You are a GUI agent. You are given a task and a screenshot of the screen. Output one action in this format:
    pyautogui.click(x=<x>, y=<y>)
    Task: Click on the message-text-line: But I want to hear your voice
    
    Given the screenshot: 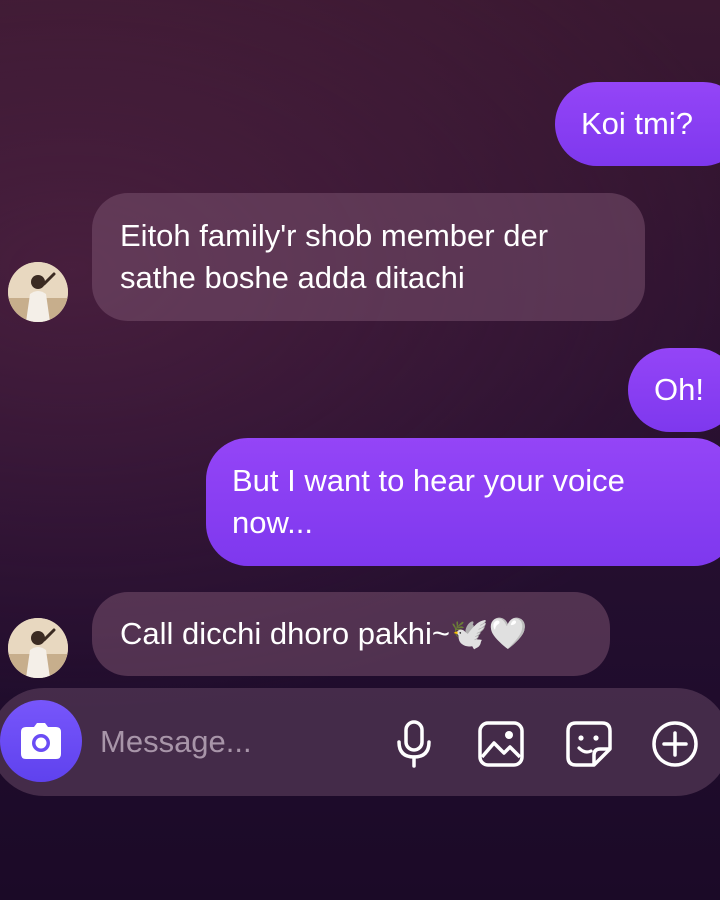 What is the action you would take?
    pyautogui.click(x=428, y=480)
    